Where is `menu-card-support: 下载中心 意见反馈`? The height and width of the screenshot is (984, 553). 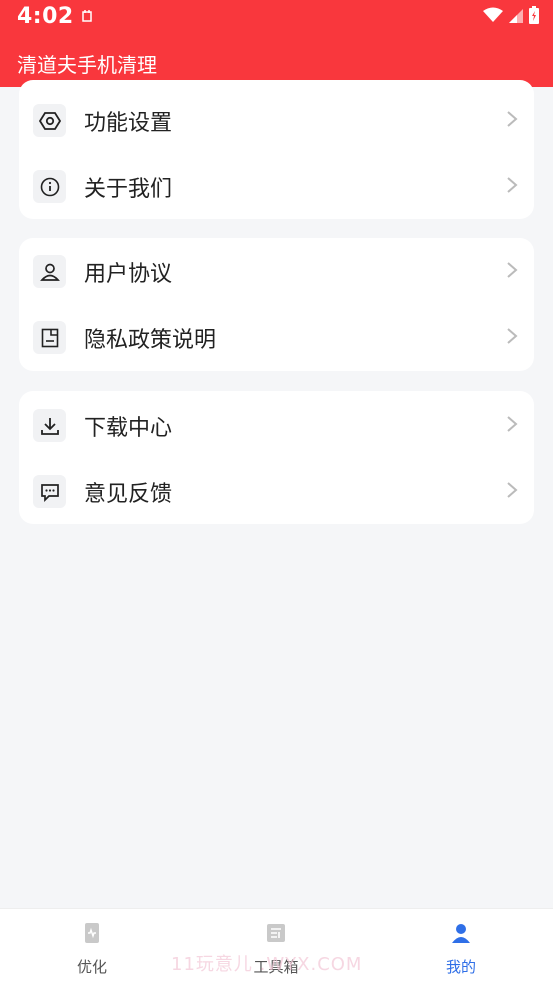
menu-card-support: 下载中心 意见反馈 is located at coordinates (276, 457).